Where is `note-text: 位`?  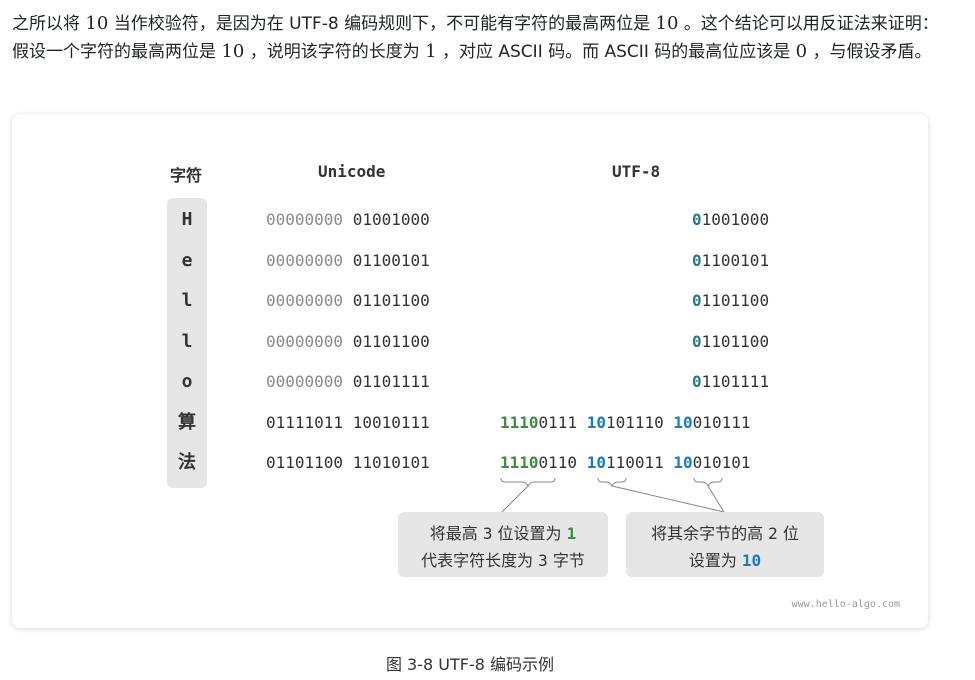 note-text: 位 is located at coordinates (790, 533).